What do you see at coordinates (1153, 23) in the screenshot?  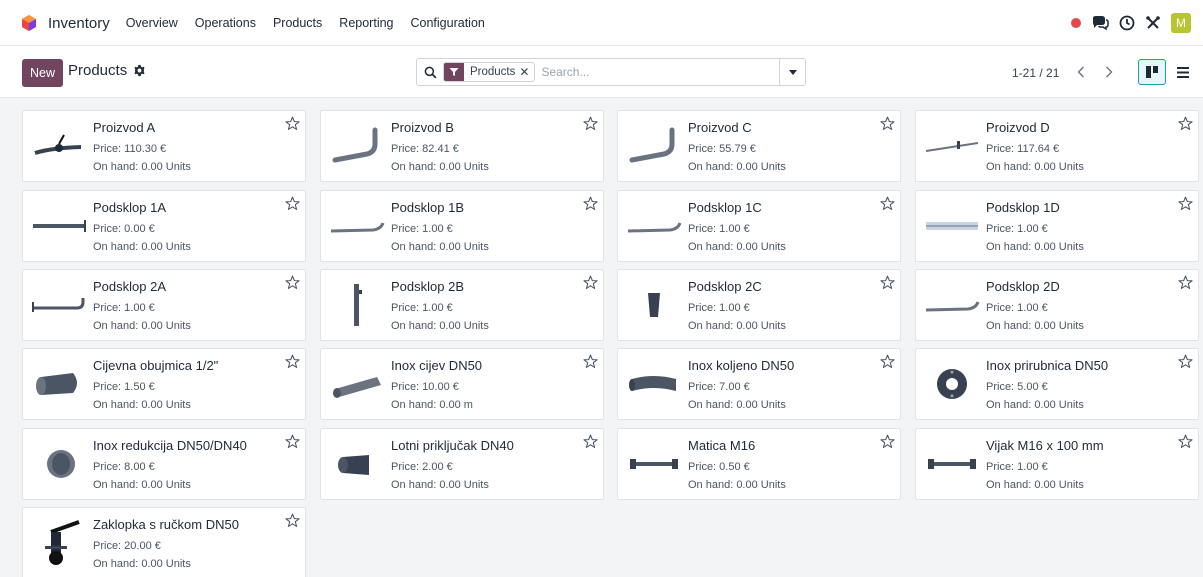 I see `tools-icon` at bounding box center [1153, 23].